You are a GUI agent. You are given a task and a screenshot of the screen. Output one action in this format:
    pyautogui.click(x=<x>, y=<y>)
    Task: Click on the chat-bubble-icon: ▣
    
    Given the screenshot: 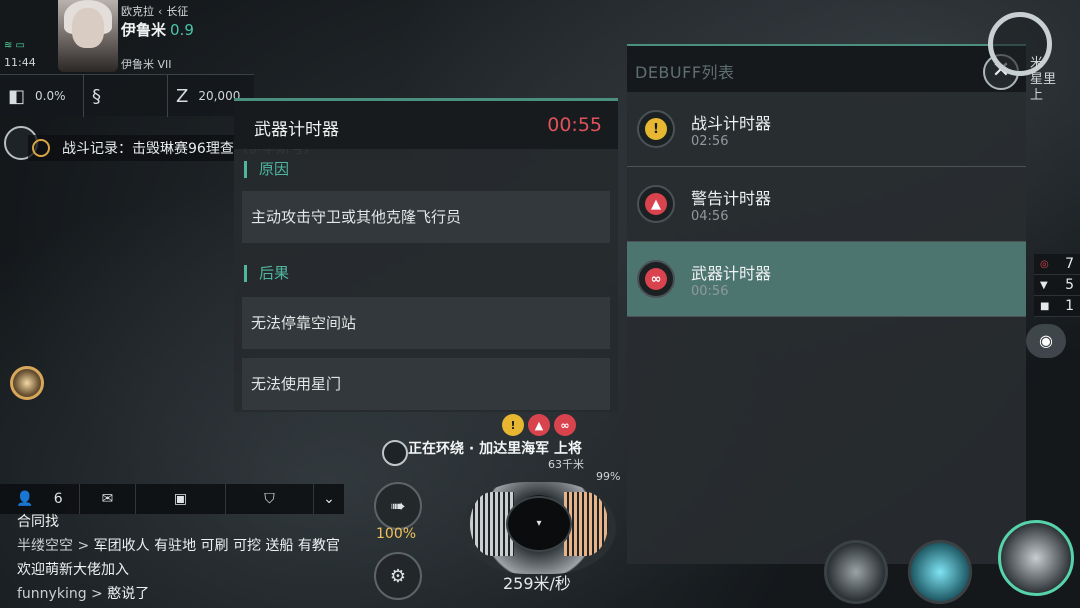 What is the action you would take?
    pyautogui.click(x=180, y=499)
    